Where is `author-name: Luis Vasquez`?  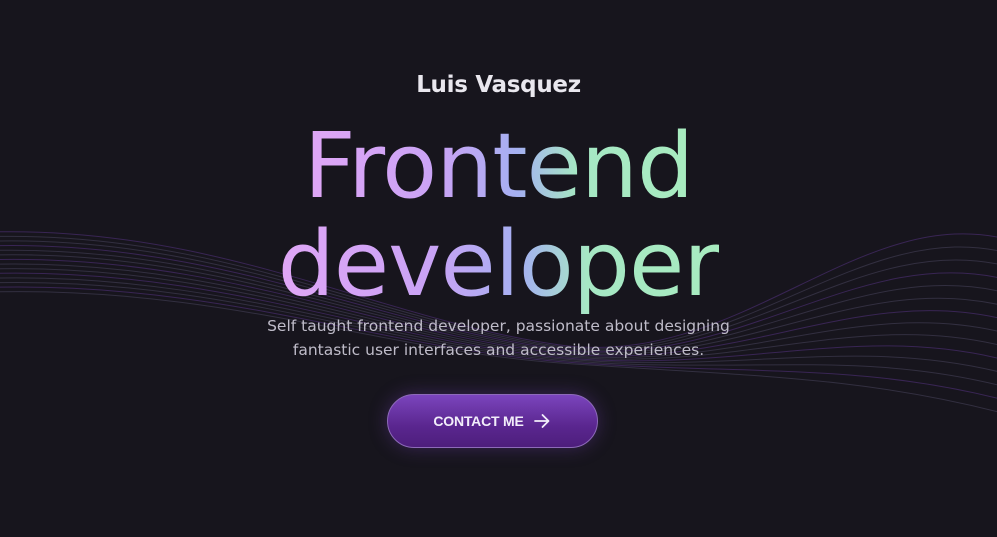 author-name: Luis Vasquez is located at coordinates (498, 85).